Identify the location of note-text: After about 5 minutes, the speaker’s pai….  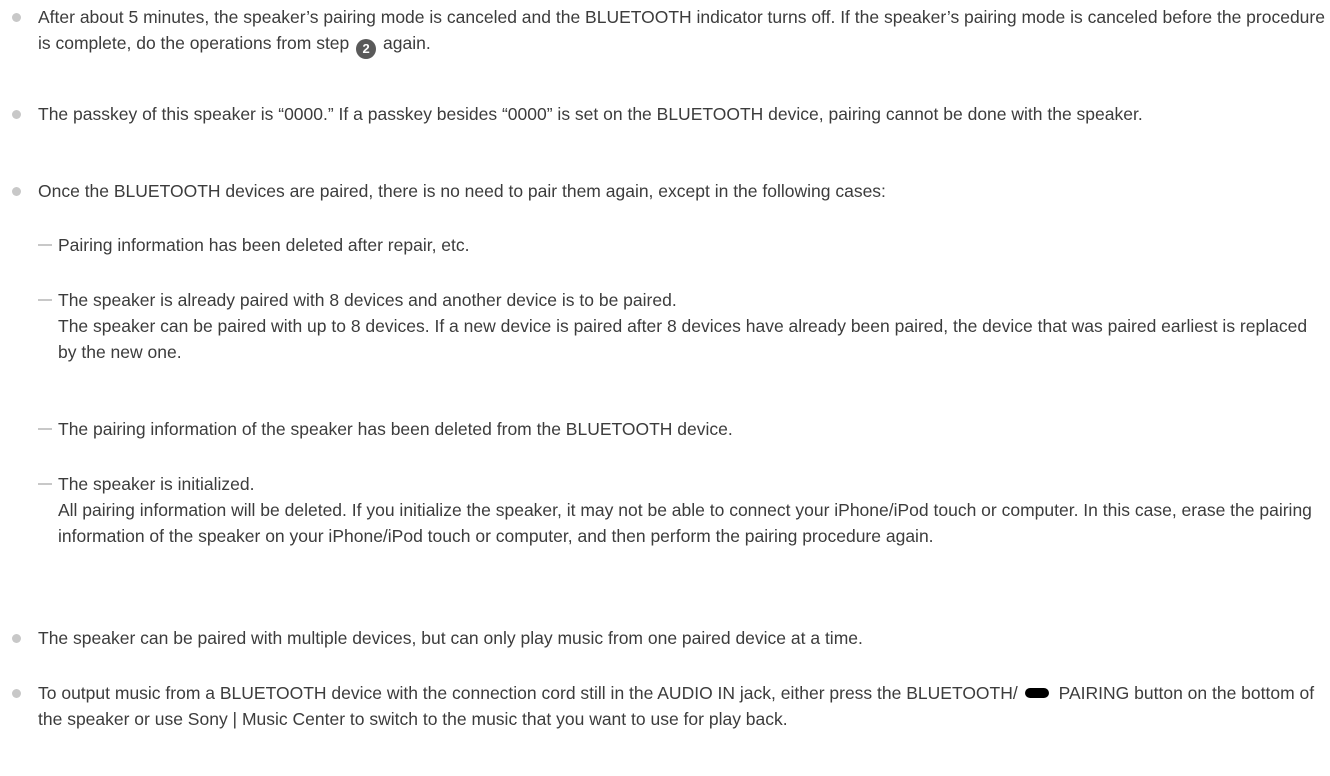
(681, 30).